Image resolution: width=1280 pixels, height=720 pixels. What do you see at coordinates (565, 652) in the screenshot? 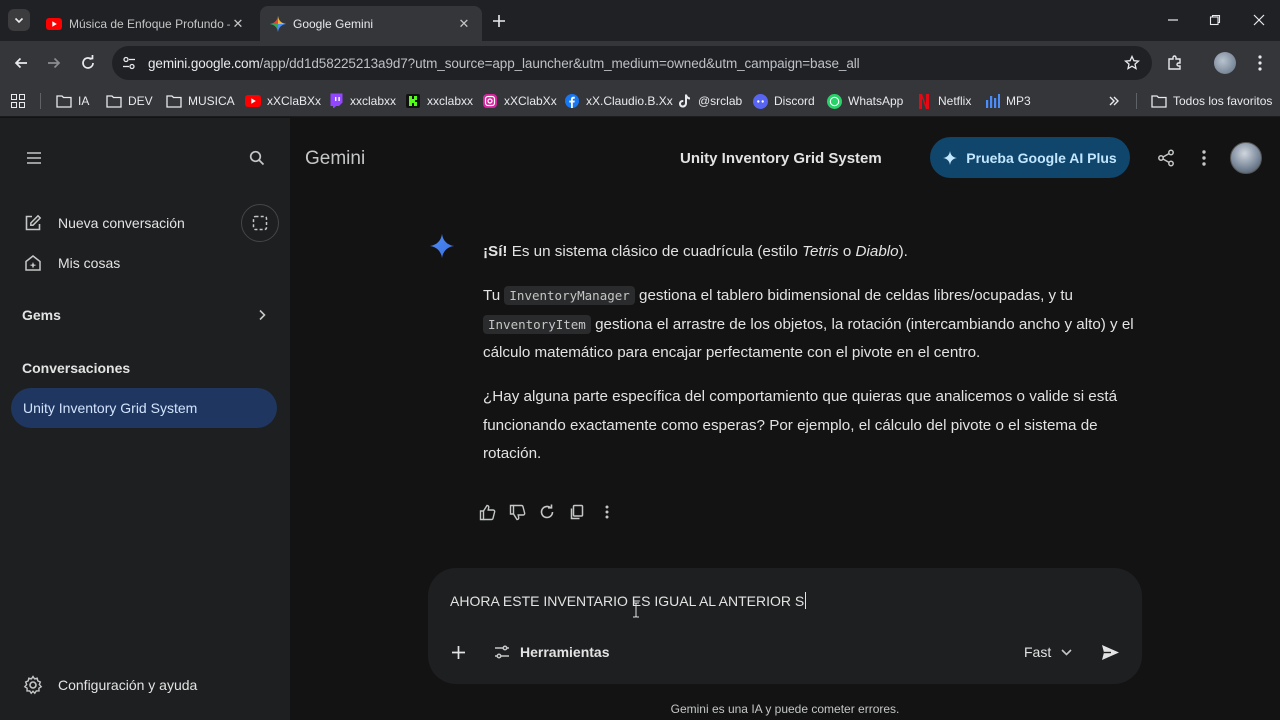
I see `tools-label: Herramientas` at bounding box center [565, 652].